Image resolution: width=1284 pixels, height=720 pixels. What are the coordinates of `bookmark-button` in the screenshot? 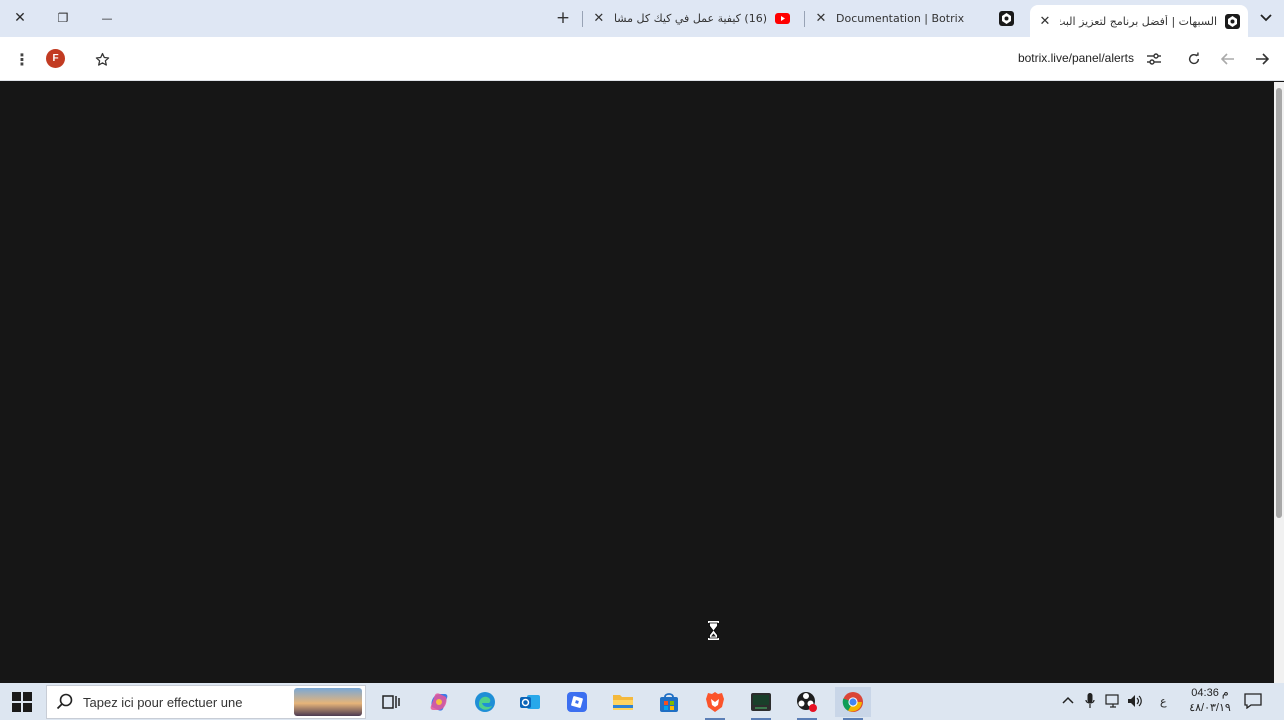 It's located at (102, 59).